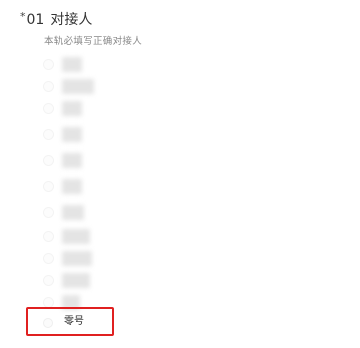 The width and height of the screenshot is (360, 348). Describe the element at coordinates (35, 20) in the screenshot. I see `question-number: 01` at that location.